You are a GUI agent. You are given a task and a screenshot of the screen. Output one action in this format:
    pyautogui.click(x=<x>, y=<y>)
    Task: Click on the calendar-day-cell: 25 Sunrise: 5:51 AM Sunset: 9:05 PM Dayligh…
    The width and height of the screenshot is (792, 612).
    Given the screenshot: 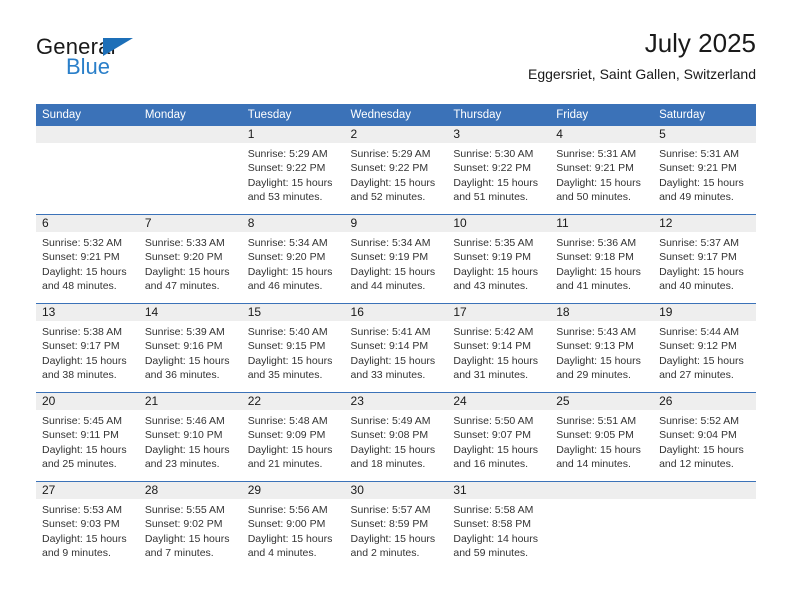 What is the action you would take?
    pyautogui.click(x=602, y=437)
    